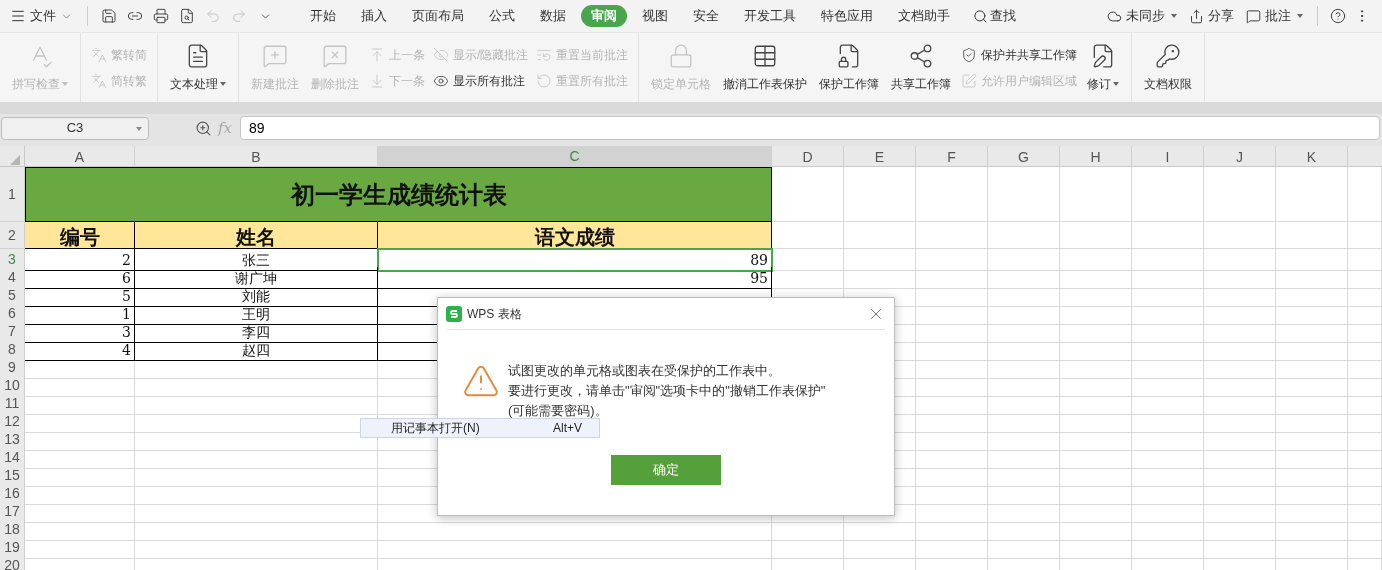  I want to click on fx-label: fx, so click(225, 128).